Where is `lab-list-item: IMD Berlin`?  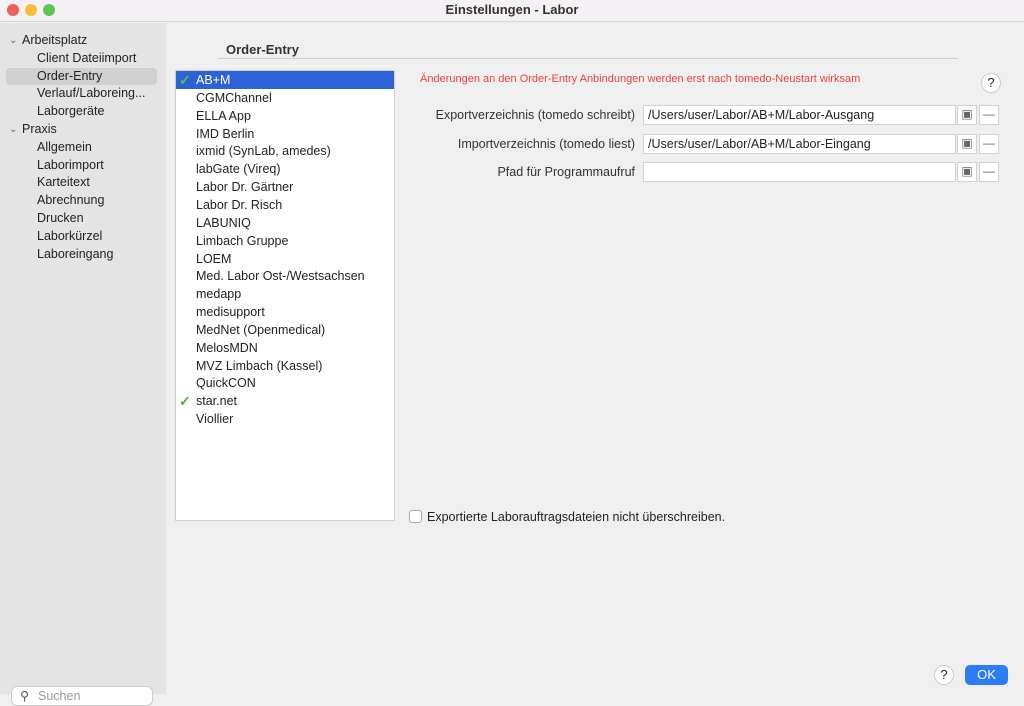
lab-list-item: IMD Berlin is located at coordinates (285, 134).